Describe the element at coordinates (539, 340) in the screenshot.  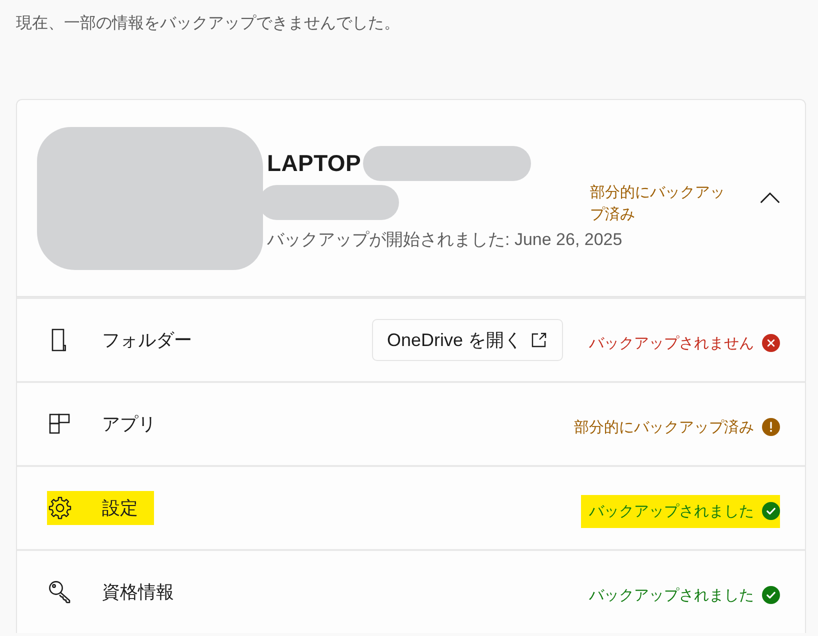
I see `external-link-icon` at that location.